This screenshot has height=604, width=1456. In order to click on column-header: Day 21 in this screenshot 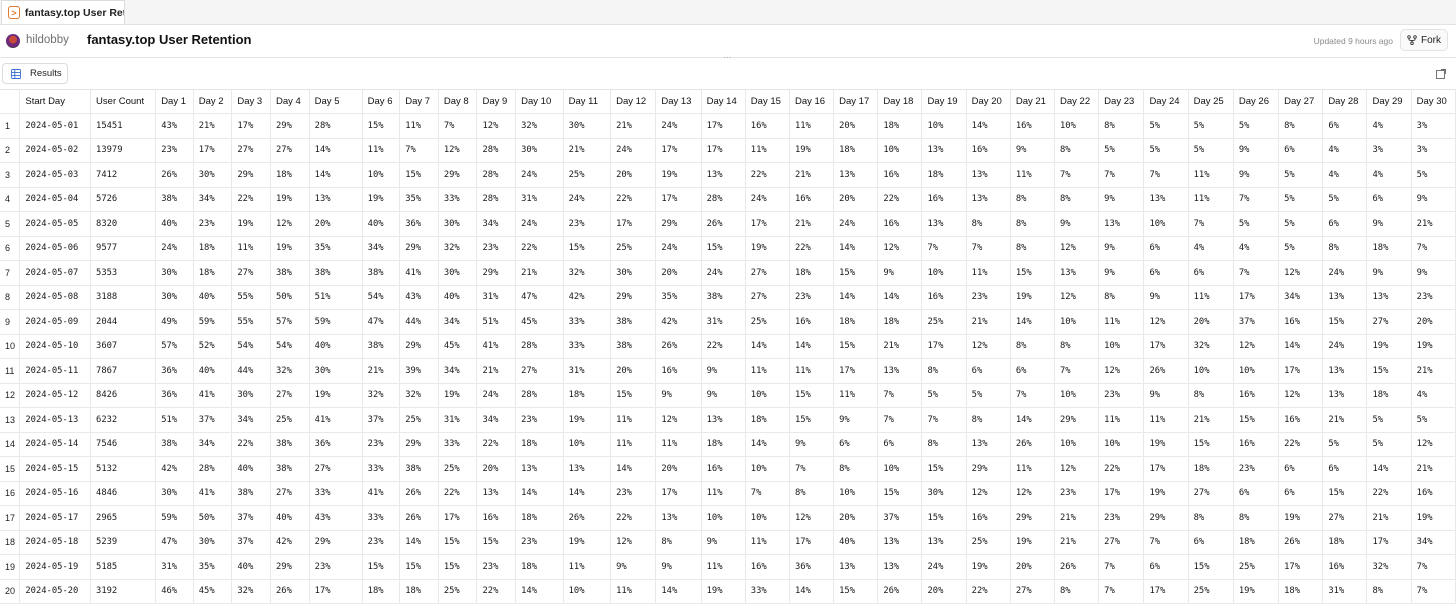, I will do `click(1033, 102)`.